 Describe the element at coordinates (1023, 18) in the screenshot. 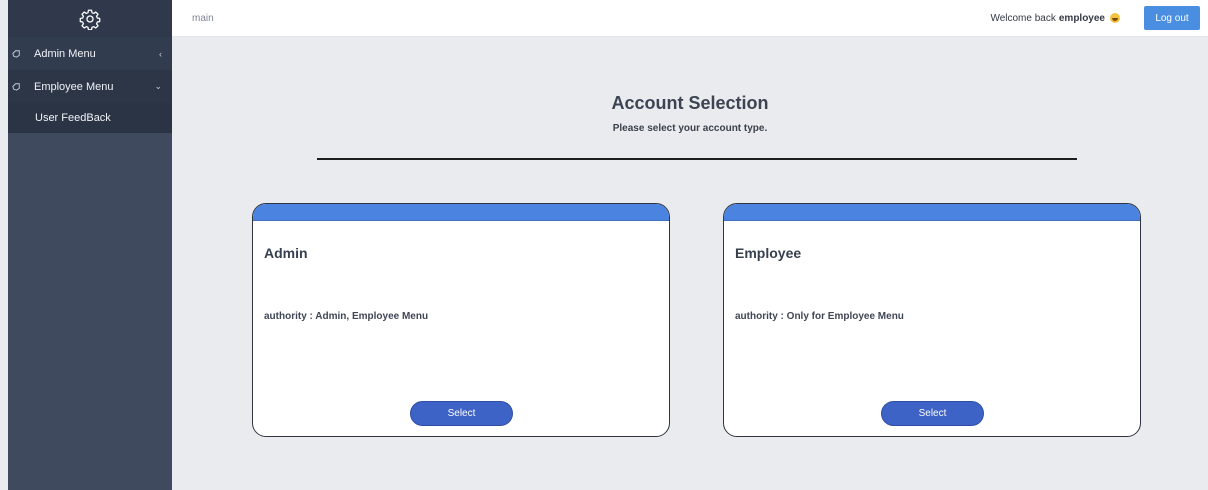

I see `welcome-prefix: Welcome back` at that location.